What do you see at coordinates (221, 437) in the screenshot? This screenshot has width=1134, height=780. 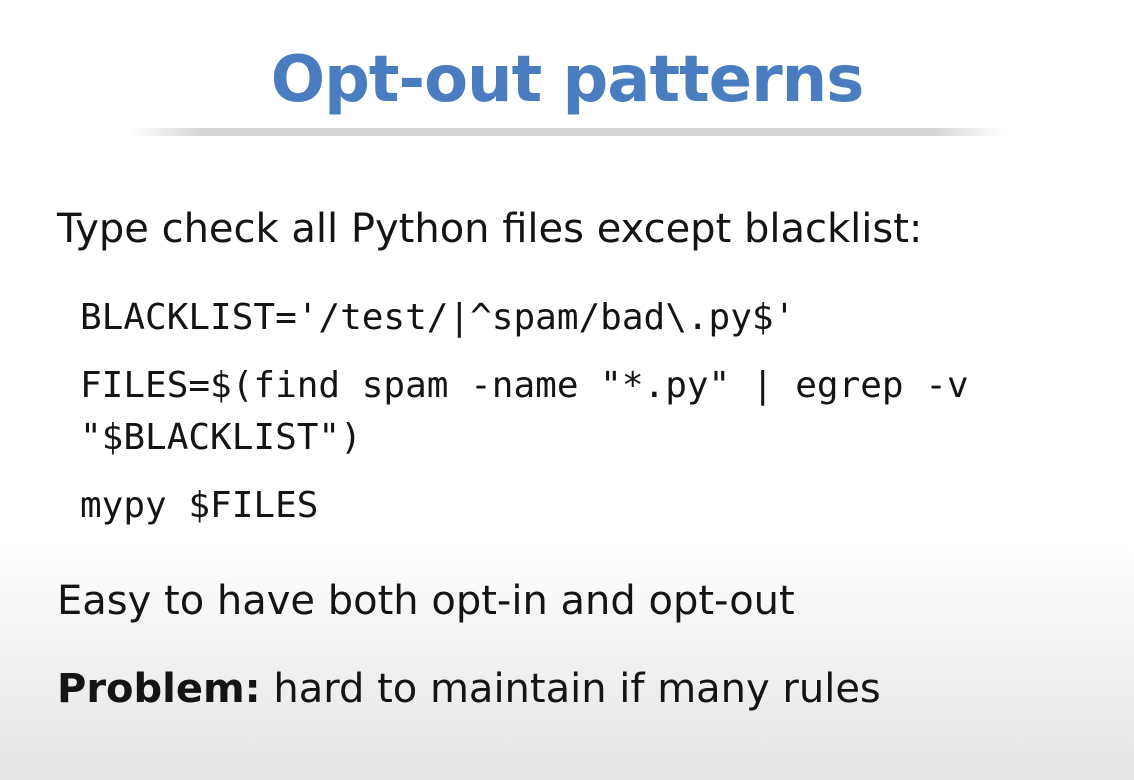 I see `code-line-files-continued: "$BLACKLIST")` at bounding box center [221, 437].